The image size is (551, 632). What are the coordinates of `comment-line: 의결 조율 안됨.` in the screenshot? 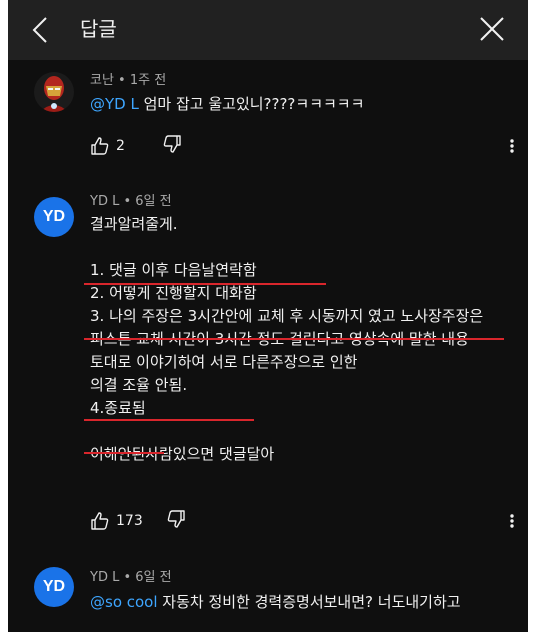 It's located at (139, 385).